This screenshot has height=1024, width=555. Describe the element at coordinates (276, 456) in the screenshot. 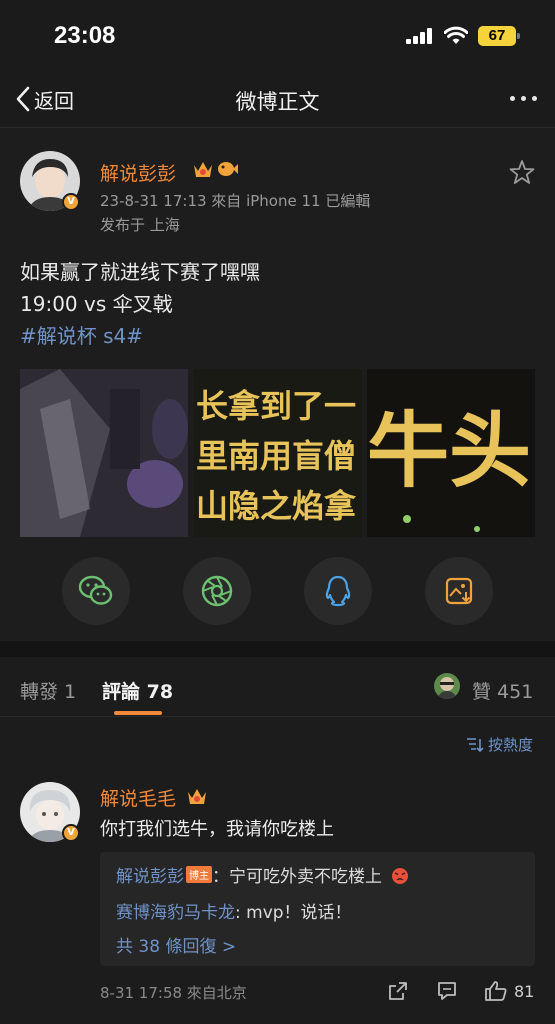

I see `svg-text: 里南用盲僧` at that location.